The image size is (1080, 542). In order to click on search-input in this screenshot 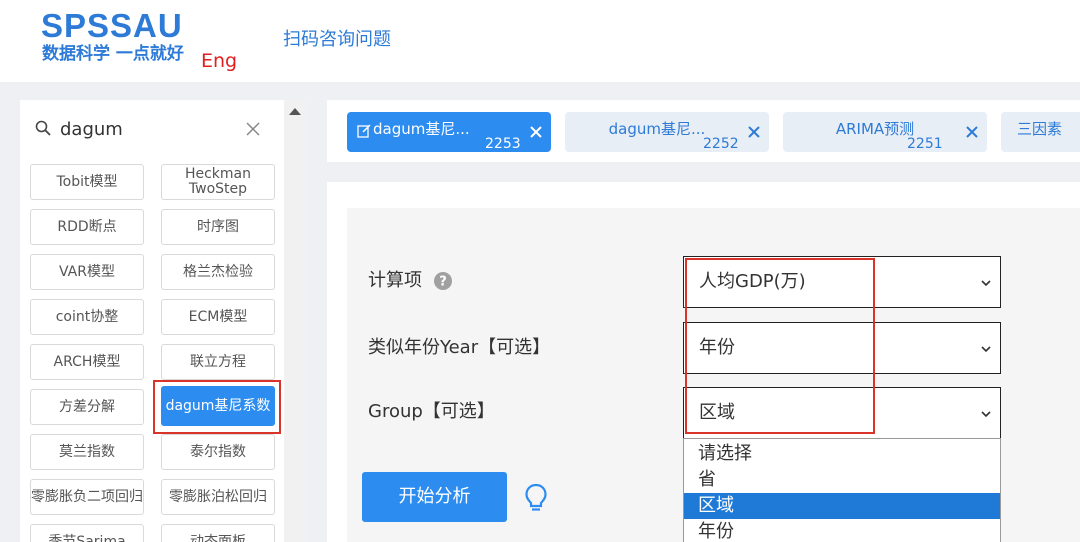, I will do `click(145, 129)`.